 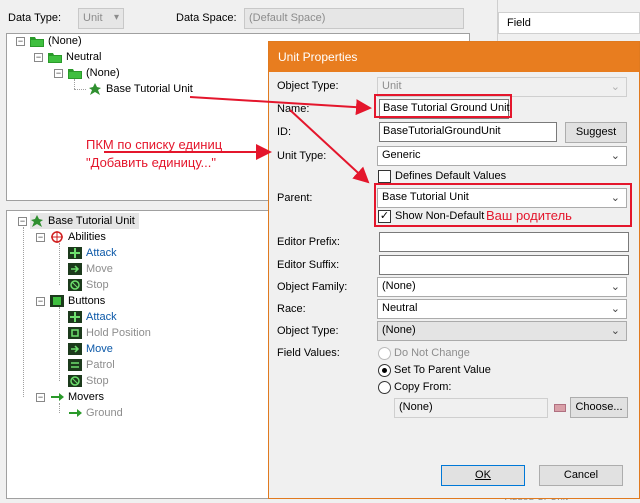 I want to click on arrow-to-parent, so click(x=329, y=146).